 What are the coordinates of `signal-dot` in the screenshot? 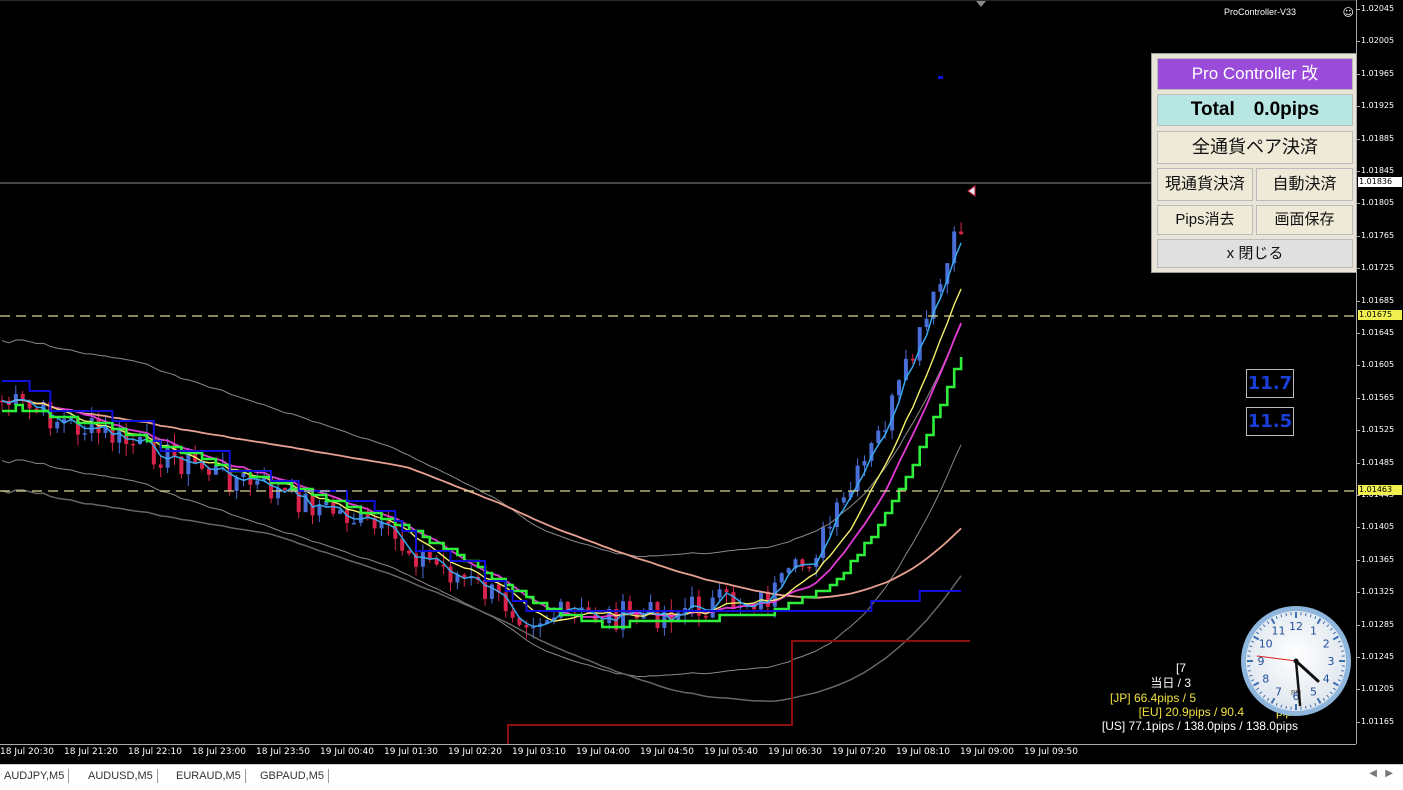 It's located at (940, 77).